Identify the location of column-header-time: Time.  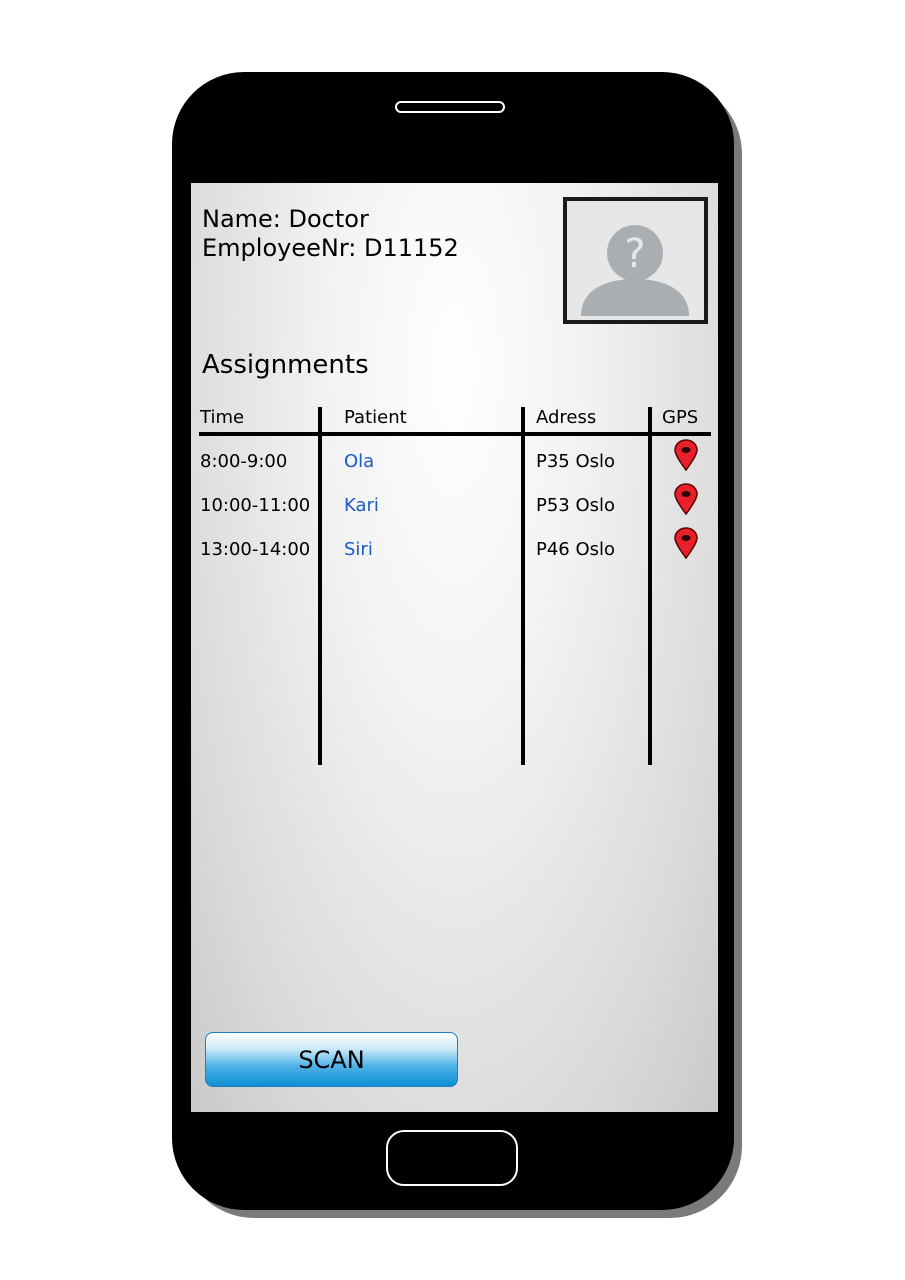
(222, 417).